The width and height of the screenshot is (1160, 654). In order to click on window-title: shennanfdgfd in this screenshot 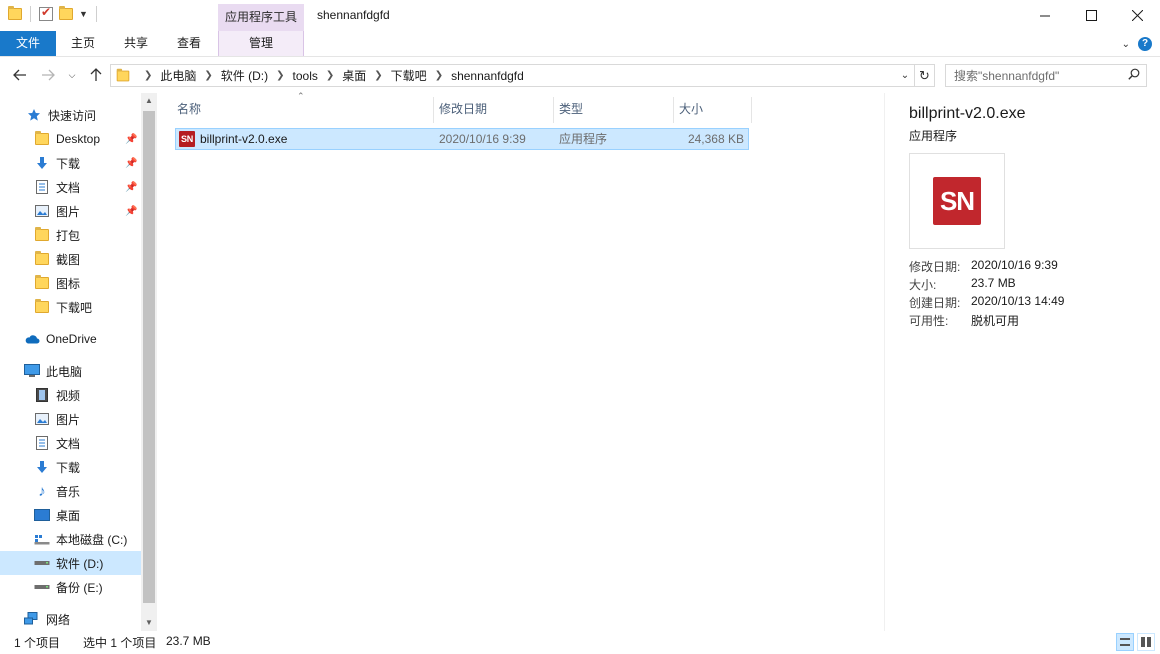, I will do `click(353, 15)`.